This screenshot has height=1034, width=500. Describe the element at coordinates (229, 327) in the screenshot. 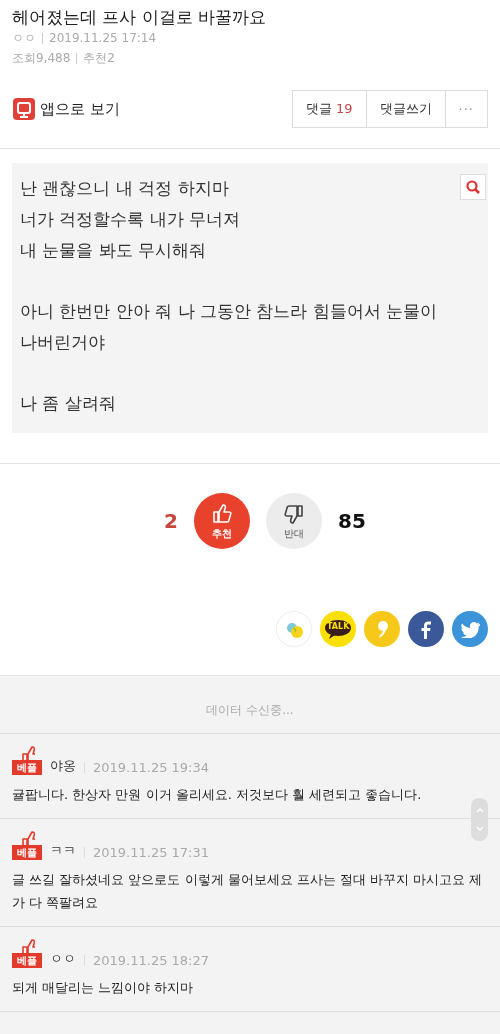

I see `quote-paragraph: 아니 한번만 안아 줘 나 그동안 참느라 힘들어서 눈물이 나버린거야` at that location.